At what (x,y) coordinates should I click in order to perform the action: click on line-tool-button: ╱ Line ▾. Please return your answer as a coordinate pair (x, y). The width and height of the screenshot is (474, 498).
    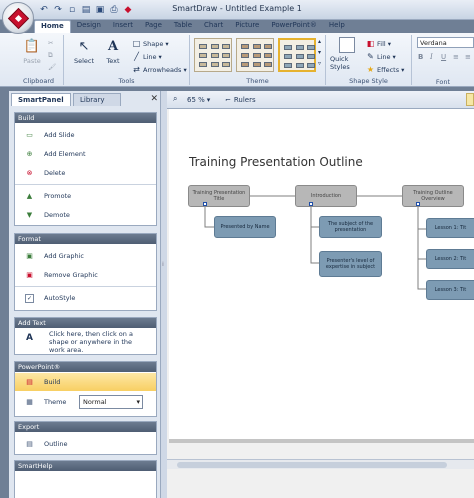
    Looking at the image, I should click on (147, 56).